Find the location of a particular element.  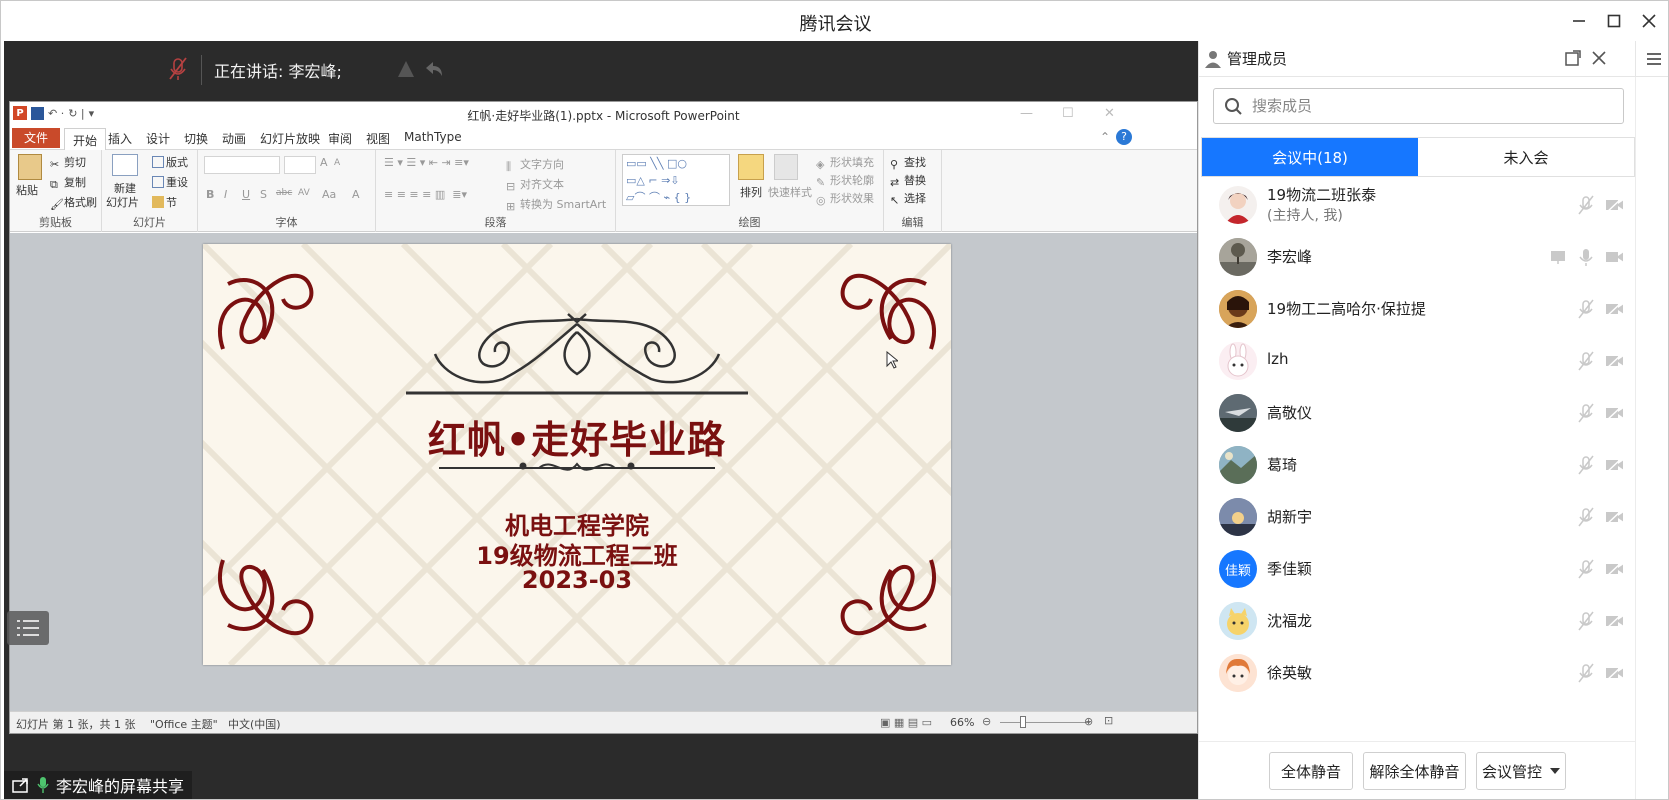

shape-effects-button: ◎ 形状效果 is located at coordinates (845, 198).